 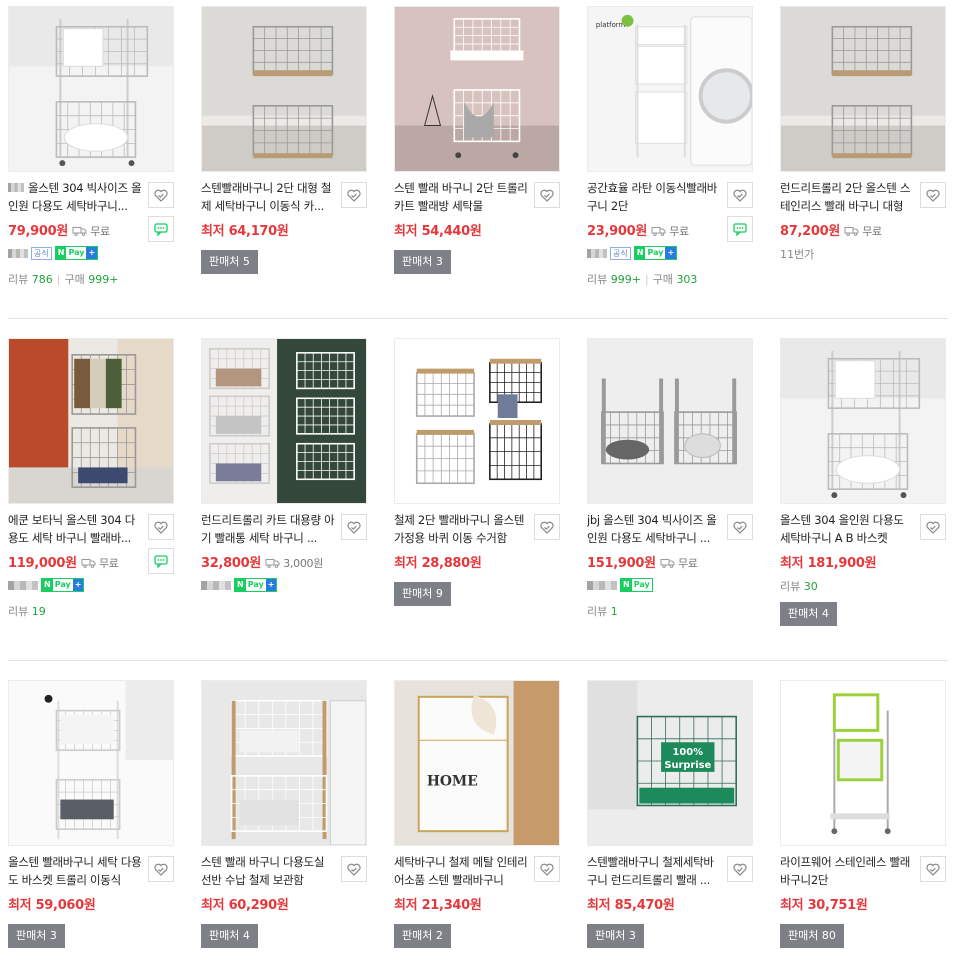 I want to click on price-value: 32,800원, so click(x=231, y=563).